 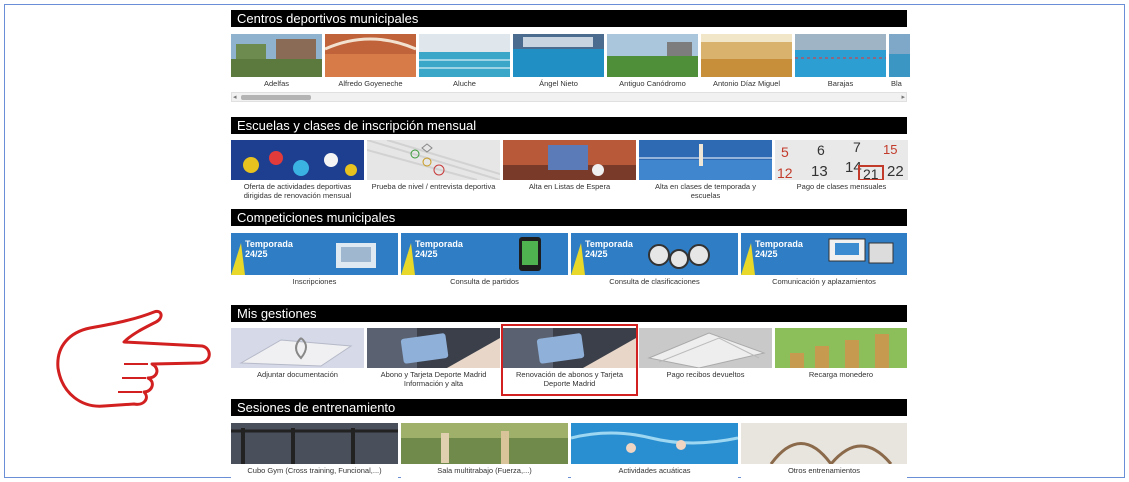 What do you see at coordinates (370, 83) in the screenshot?
I see `centro-label: Alfredo Goyeneche` at bounding box center [370, 83].